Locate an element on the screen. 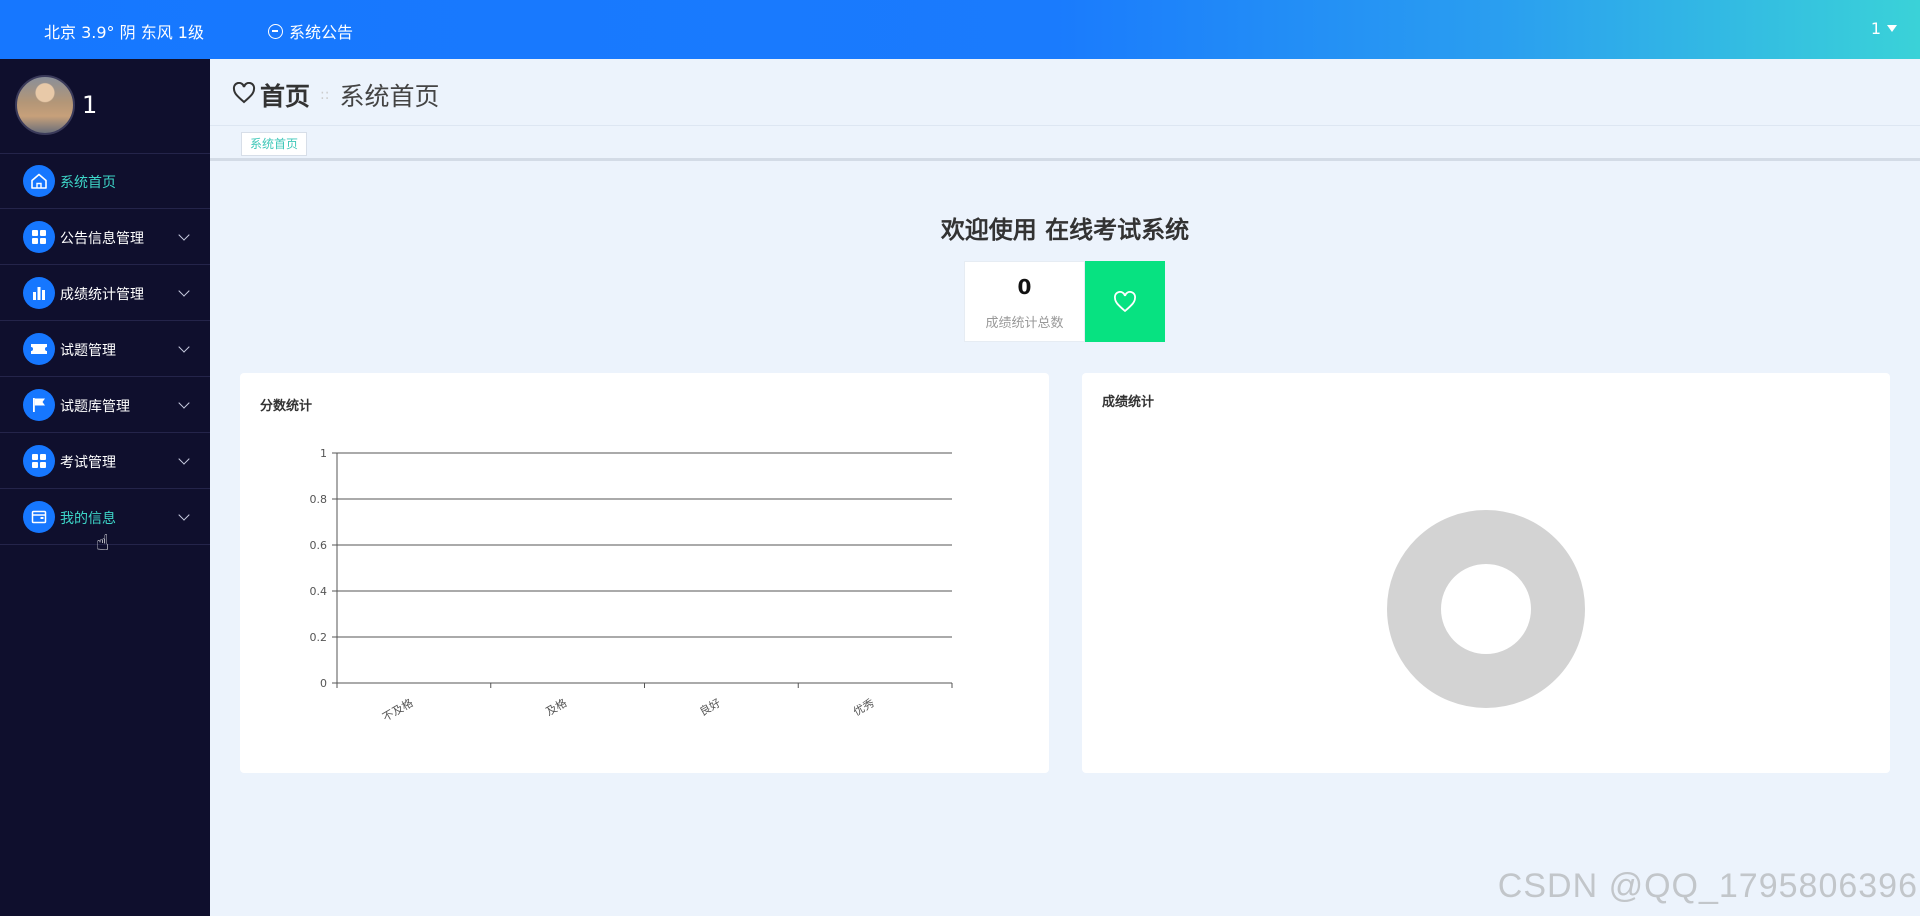 The width and height of the screenshot is (1920, 916). sidebar-item-label: 试题库管理 is located at coordinates (95, 406).